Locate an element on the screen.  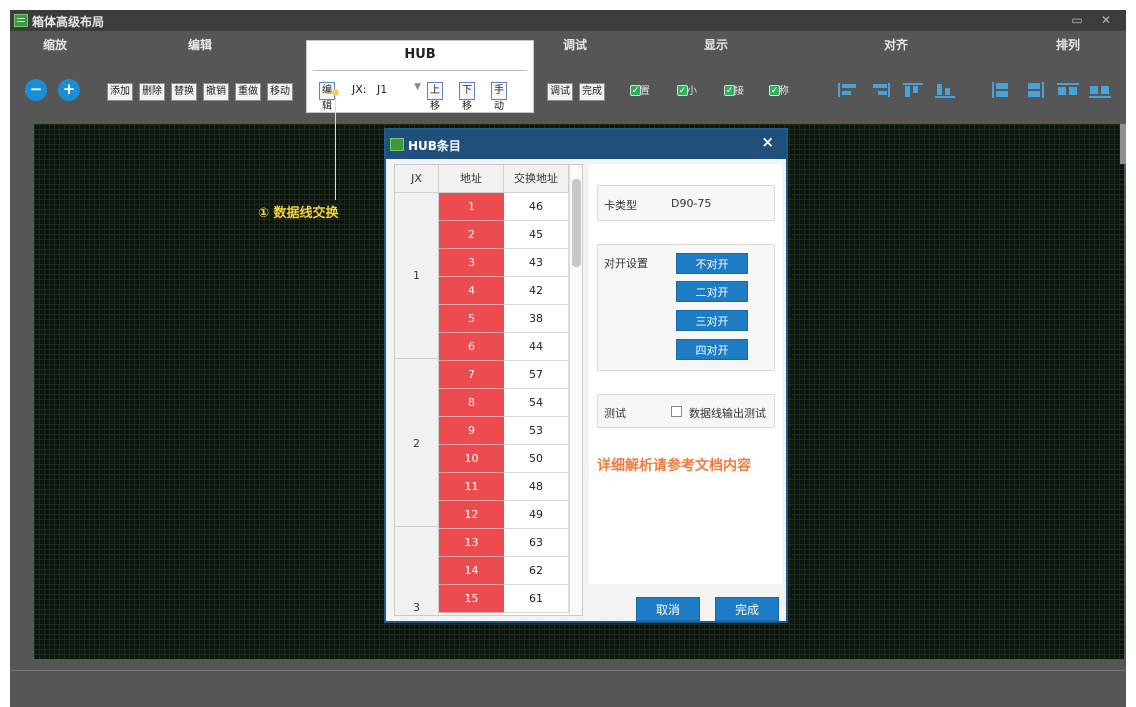
group-arrange: 排列 is located at coordinates (1067, 45).